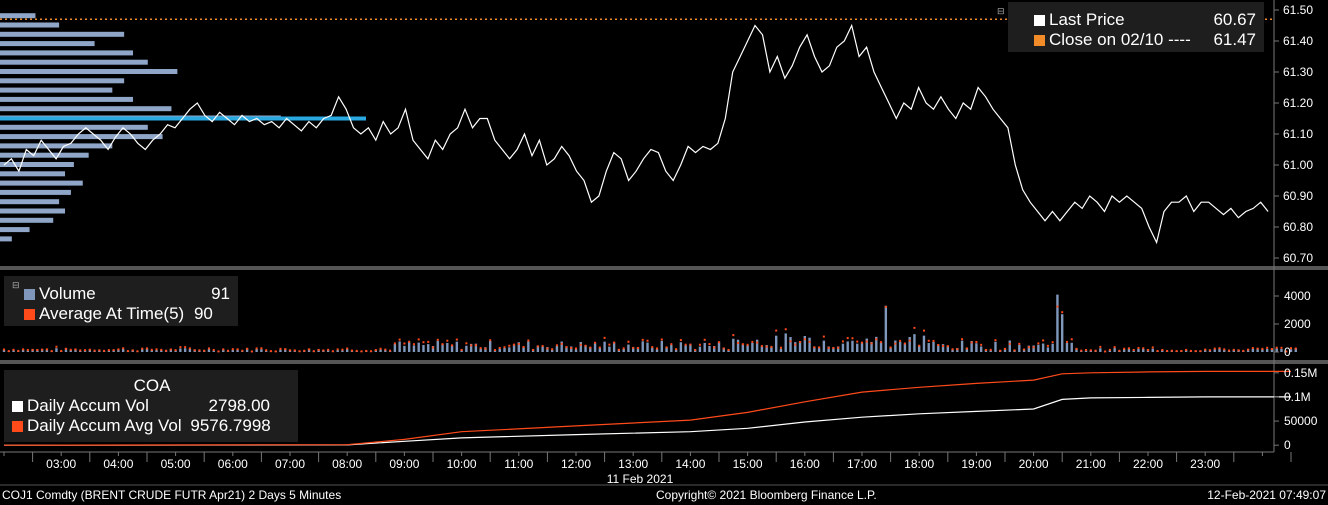 This screenshot has width=1328, height=505. I want to click on daily-accum-value: 2798.00, so click(239, 405).